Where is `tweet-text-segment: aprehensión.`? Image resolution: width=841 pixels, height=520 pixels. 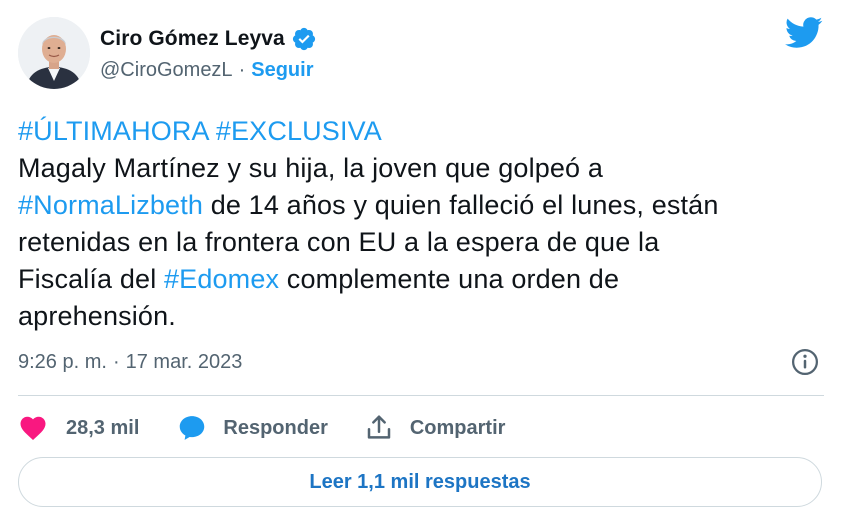 tweet-text-segment: aprehensión. is located at coordinates (97, 316).